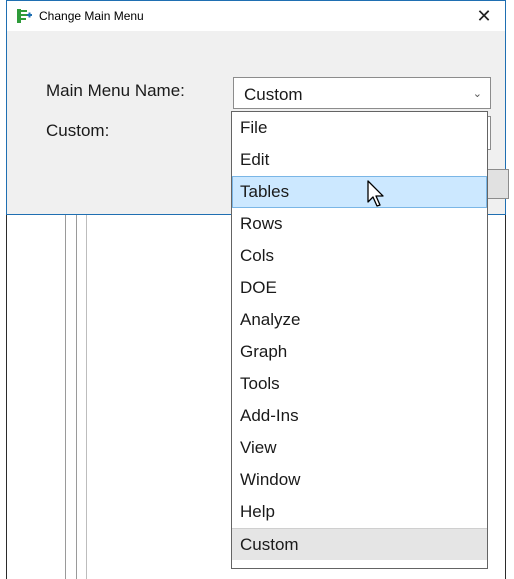 The width and height of the screenshot is (514, 579). What do you see at coordinates (256, 16) in the screenshot?
I see `title-bar: Change Main Menu ✕` at bounding box center [256, 16].